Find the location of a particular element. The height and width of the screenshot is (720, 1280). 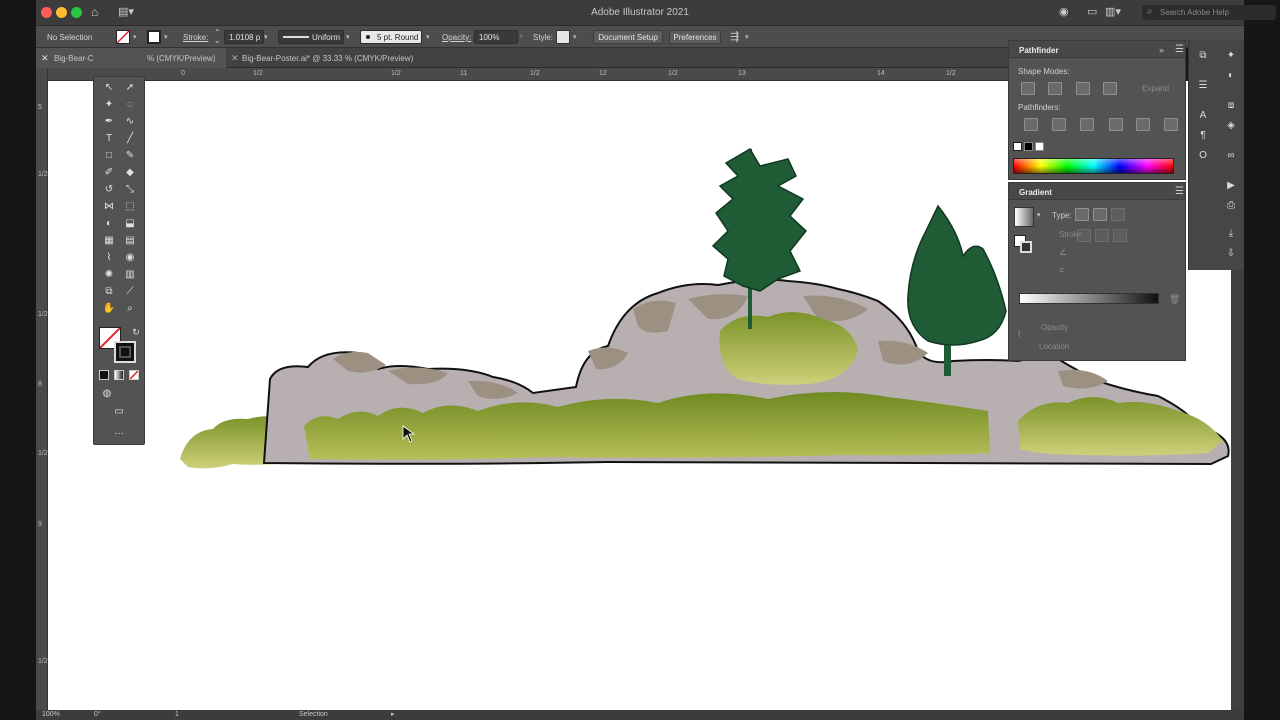

scale-icon: ⤡ is located at coordinates (130, 190).